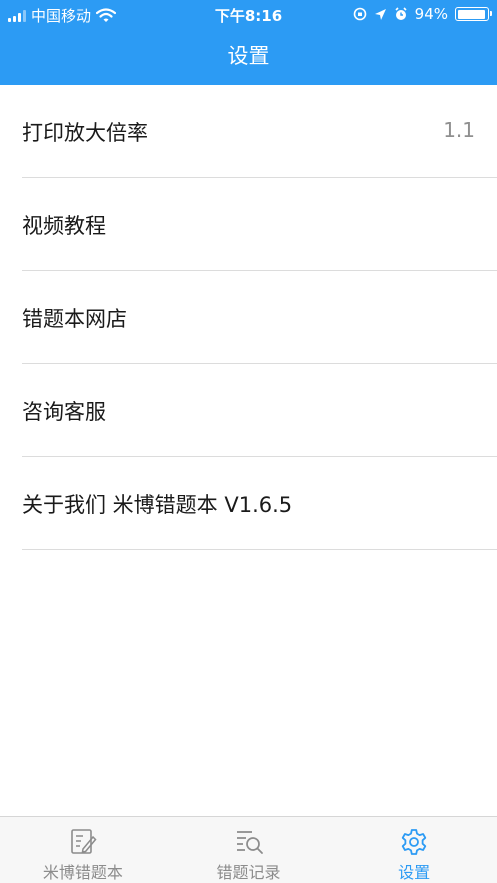  I want to click on setting-online-shop: 错题本网店, so click(259, 317).